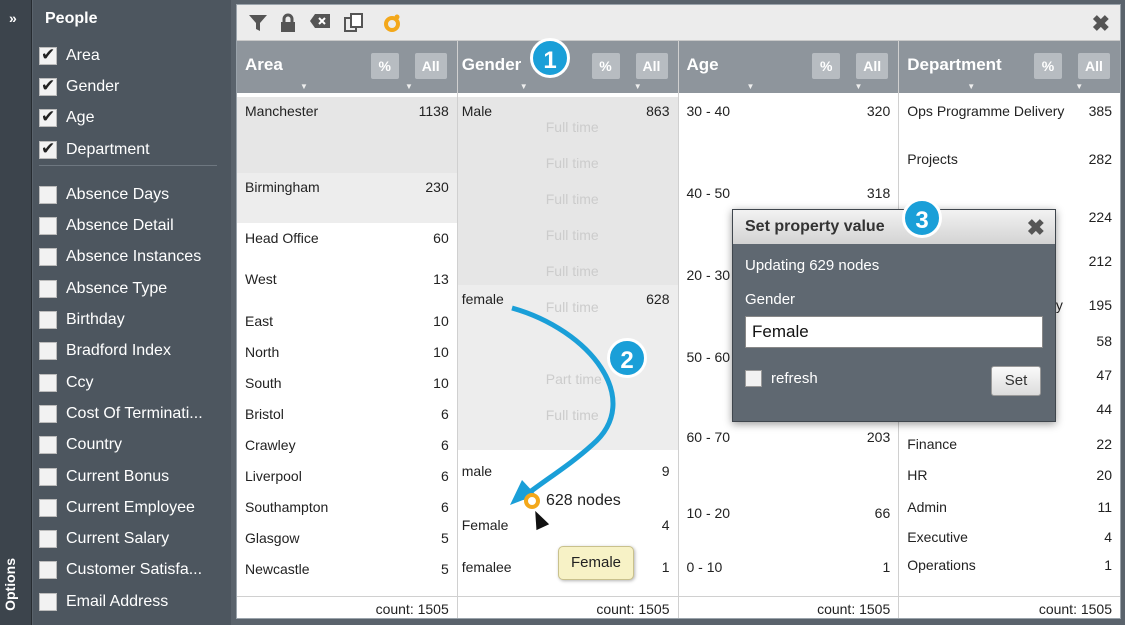 Image resolution: width=1125 pixels, height=625 pixels. I want to click on list-item: Operations 1, so click(1009, 566).